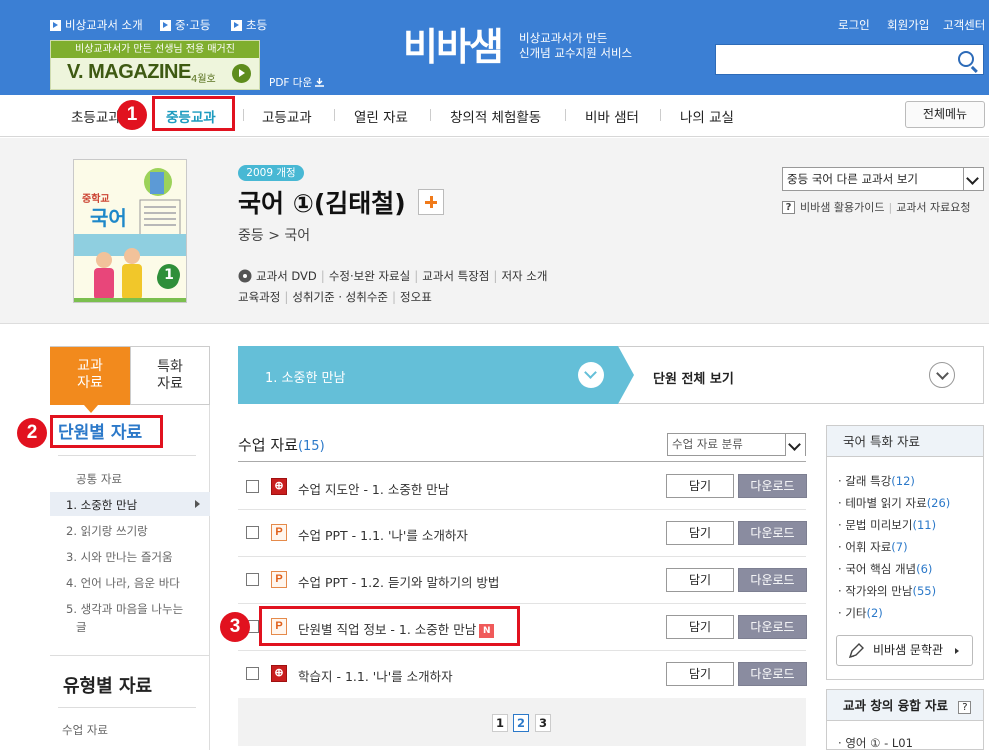 This screenshot has width=989, height=750. I want to click on page-2: 2, so click(521, 723).